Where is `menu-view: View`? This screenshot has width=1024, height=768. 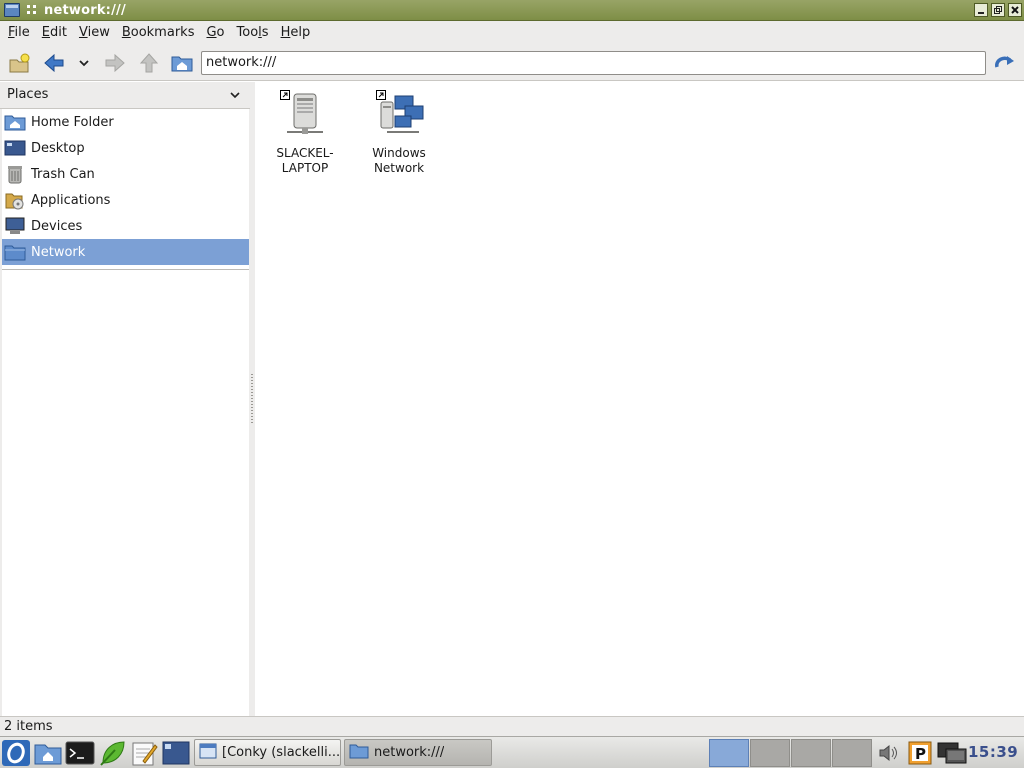
menu-view: View is located at coordinates (94, 33).